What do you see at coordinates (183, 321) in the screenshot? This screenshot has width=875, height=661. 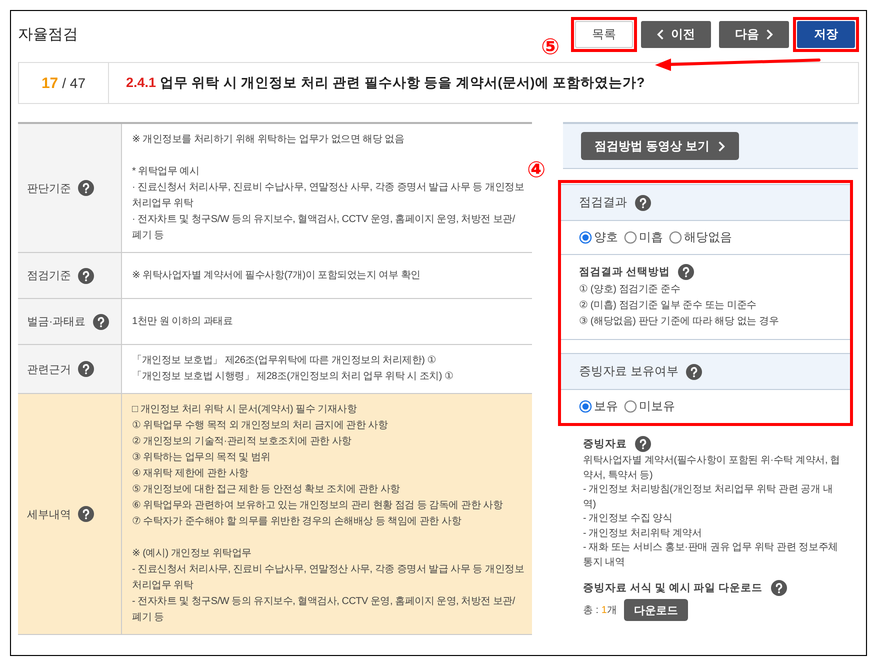 I see `cell-text: 1천만 원 이하의 과태료` at bounding box center [183, 321].